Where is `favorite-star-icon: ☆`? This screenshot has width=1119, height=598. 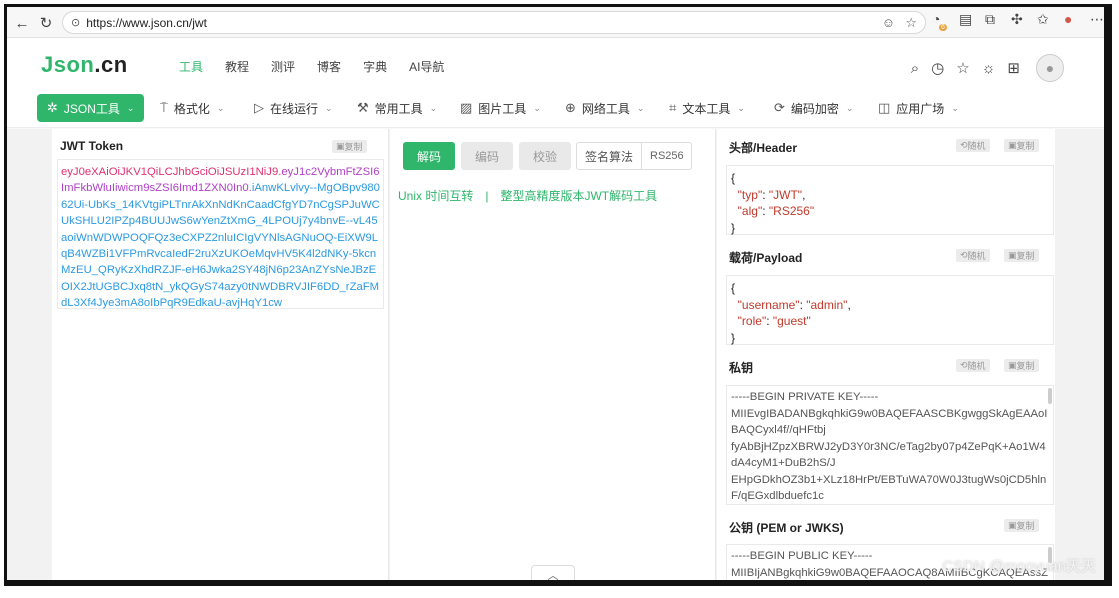
favorite-star-icon: ☆ is located at coordinates (911, 23).